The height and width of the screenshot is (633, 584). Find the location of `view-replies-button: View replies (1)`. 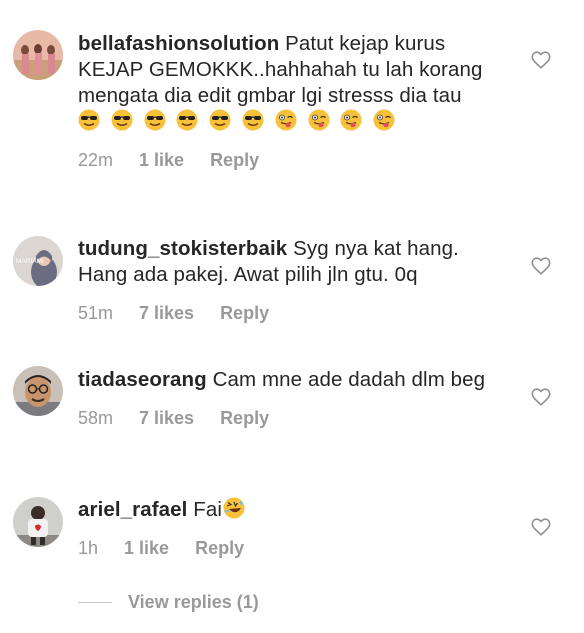

view-replies-button: View replies (1) is located at coordinates (168, 602).